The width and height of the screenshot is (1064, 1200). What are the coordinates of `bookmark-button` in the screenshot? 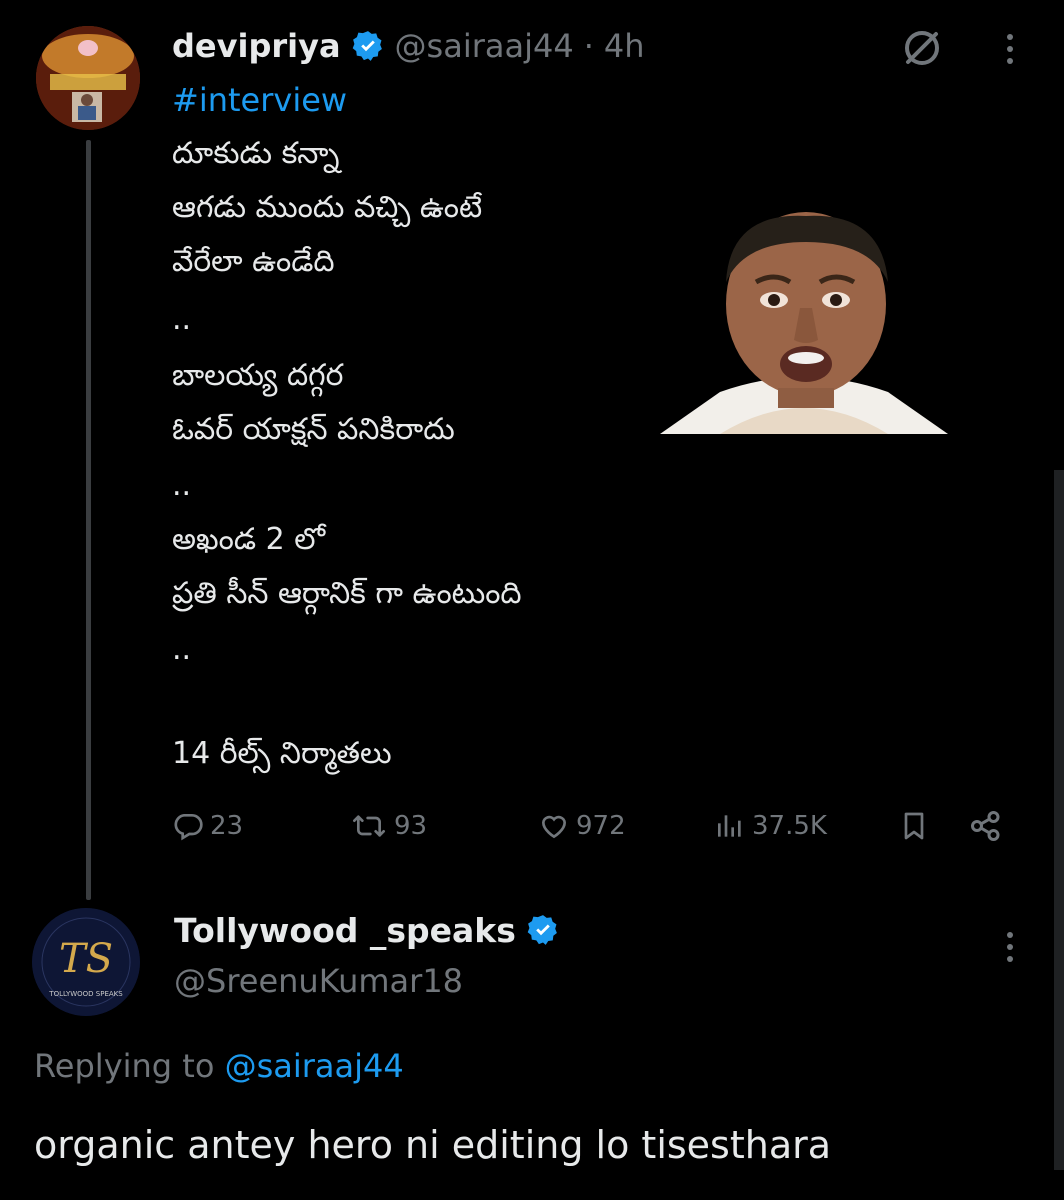 It's located at (914, 826).